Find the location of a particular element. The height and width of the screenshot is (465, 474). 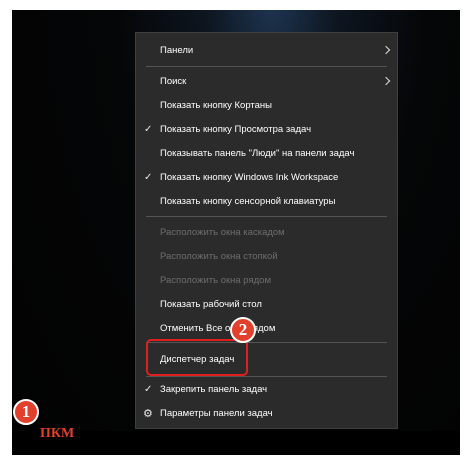

menu-item-stack-windows: Расположить окна стопкой is located at coordinates (266, 256).